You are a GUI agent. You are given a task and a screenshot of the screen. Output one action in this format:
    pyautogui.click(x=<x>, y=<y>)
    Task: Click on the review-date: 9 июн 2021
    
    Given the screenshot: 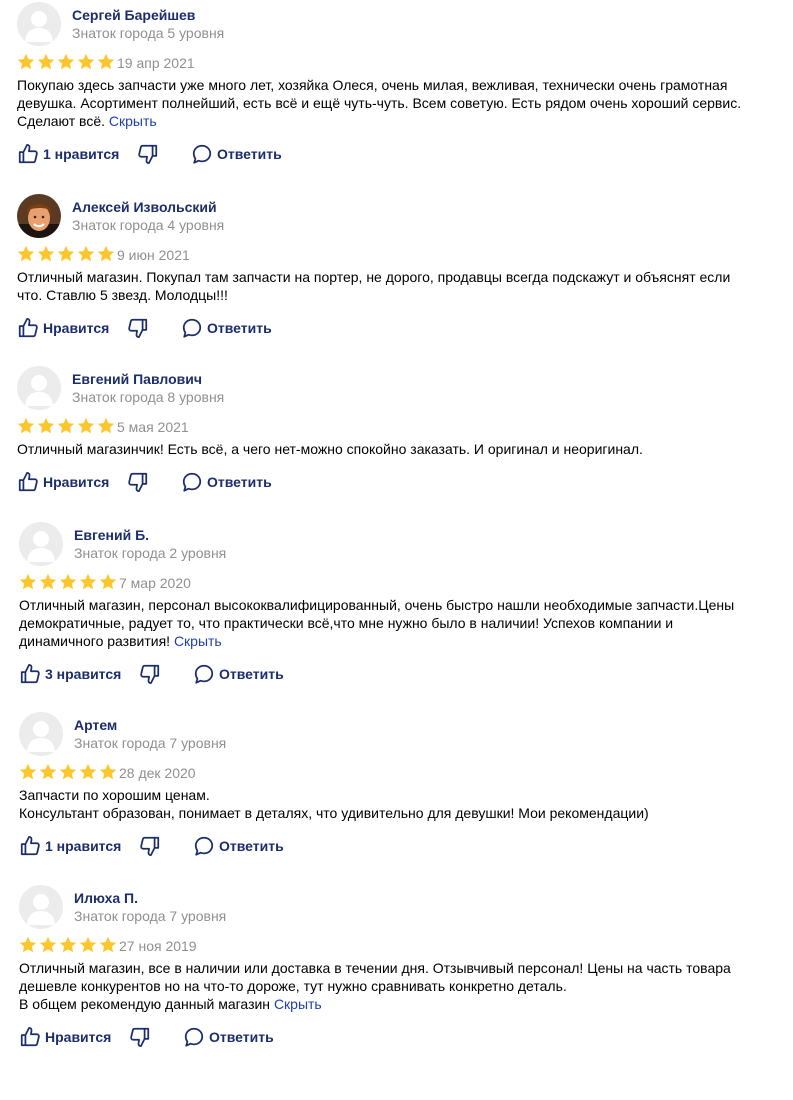 What is the action you would take?
    pyautogui.click(x=153, y=255)
    